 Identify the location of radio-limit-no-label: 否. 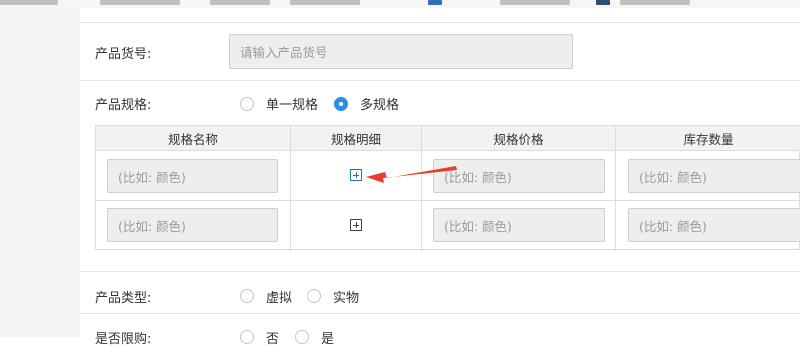
(273, 339).